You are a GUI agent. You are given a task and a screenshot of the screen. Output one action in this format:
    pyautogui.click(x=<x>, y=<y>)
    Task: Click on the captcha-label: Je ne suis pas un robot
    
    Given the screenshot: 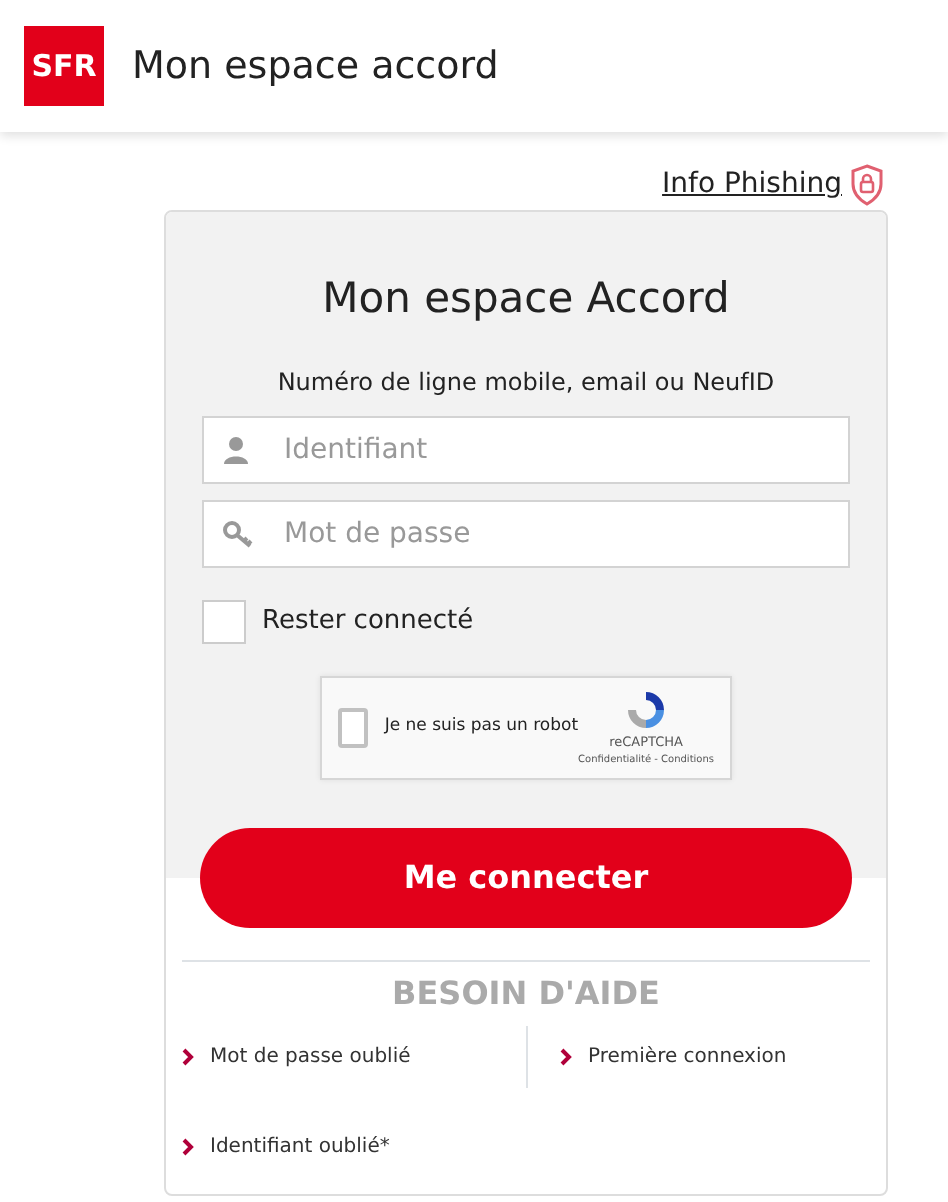 What is the action you would take?
    pyautogui.click(x=481, y=727)
    